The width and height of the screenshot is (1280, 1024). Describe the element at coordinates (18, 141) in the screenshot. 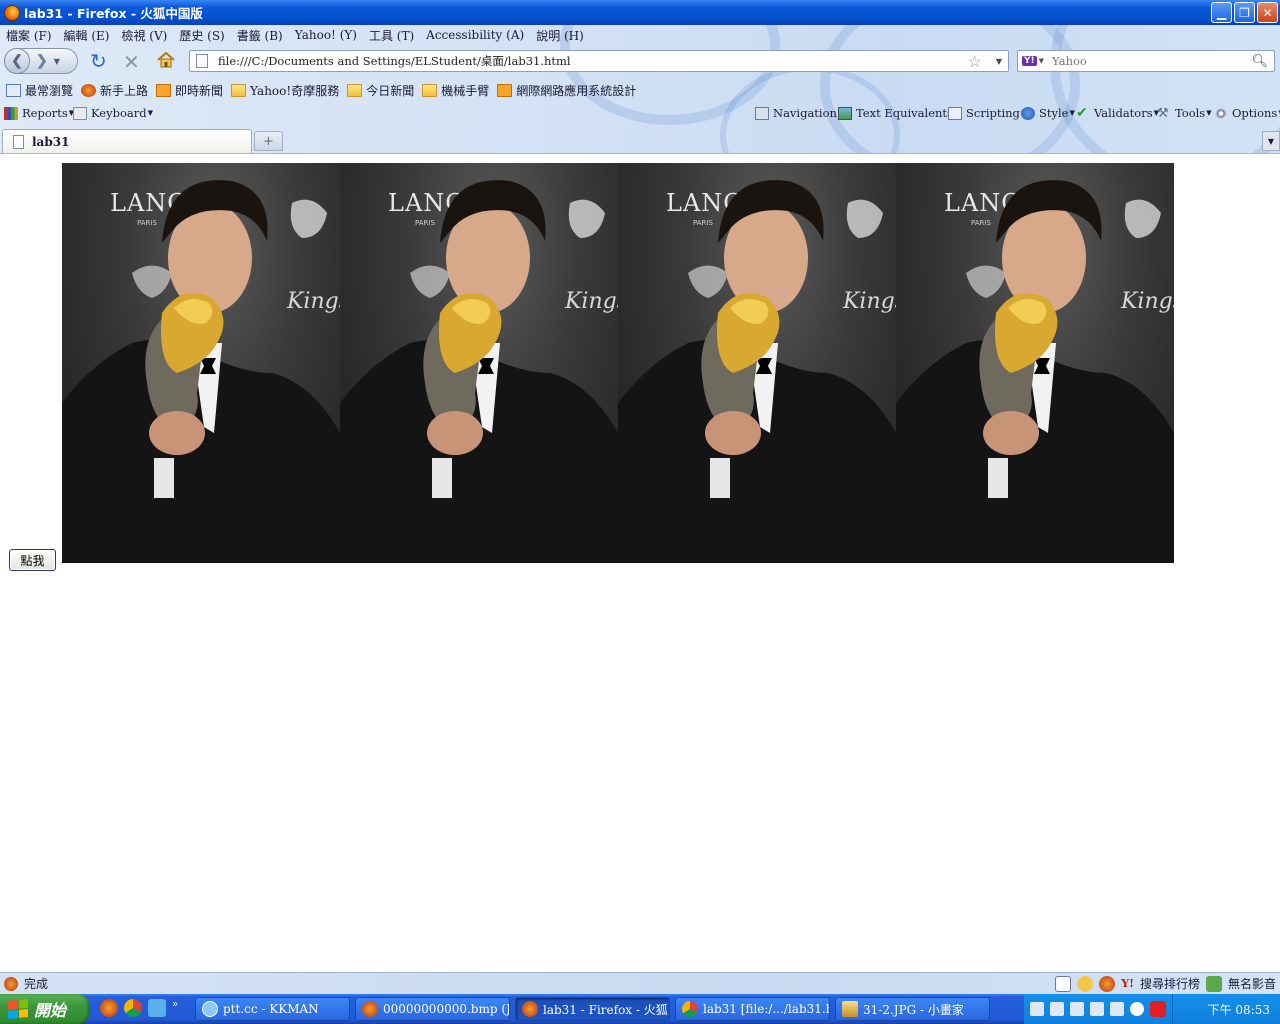

I see `page-icon` at that location.